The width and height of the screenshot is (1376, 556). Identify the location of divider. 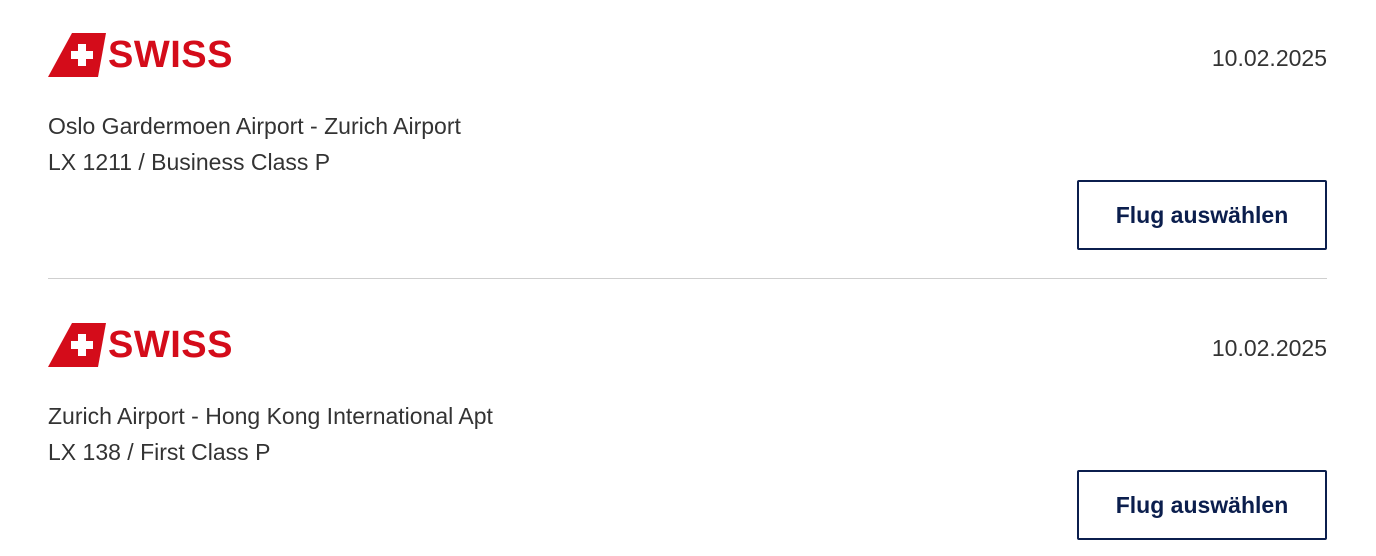
(687, 278).